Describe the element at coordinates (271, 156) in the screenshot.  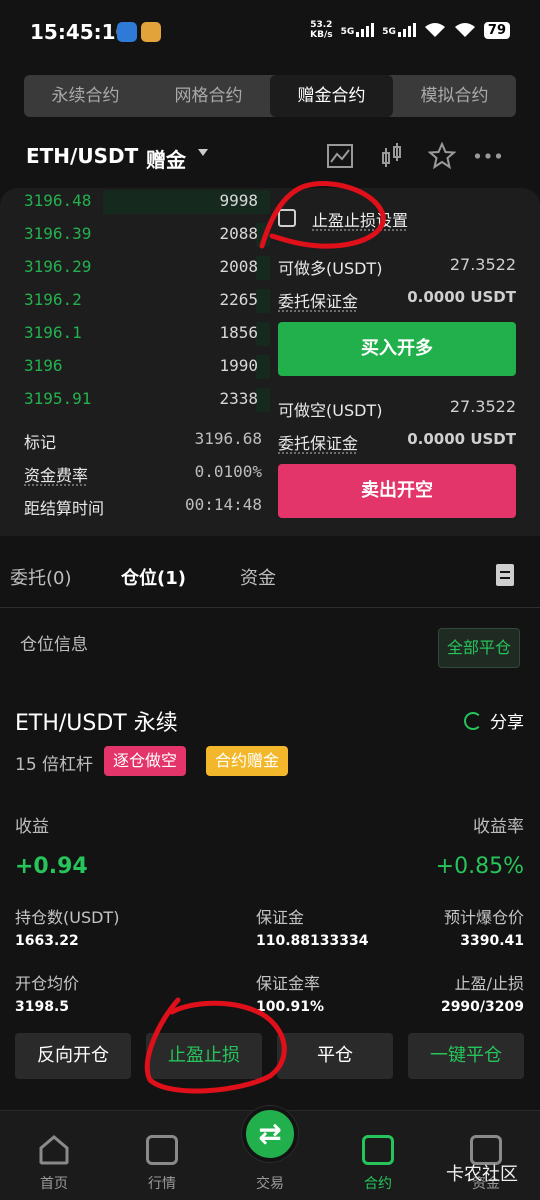
I see `pair-header: ETH/USDT 赠金` at that location.